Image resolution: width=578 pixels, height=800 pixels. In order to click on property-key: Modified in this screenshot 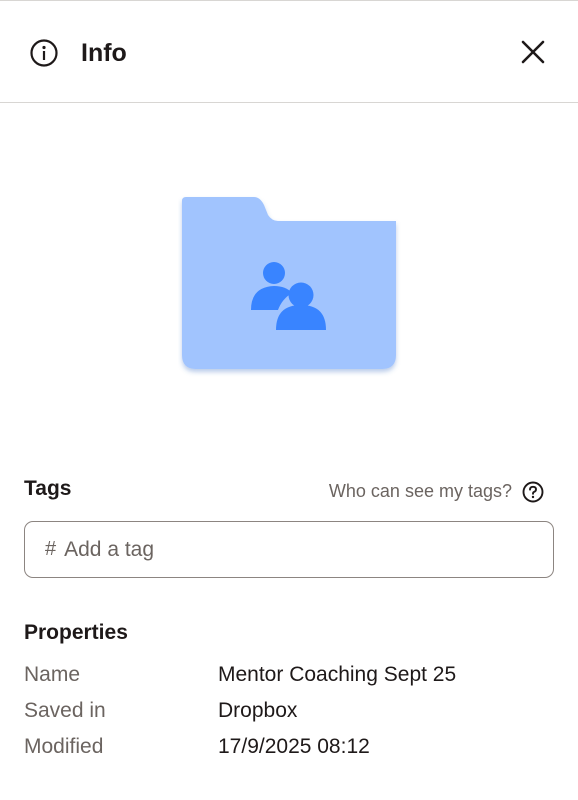, I will do `click(64, 746)`.